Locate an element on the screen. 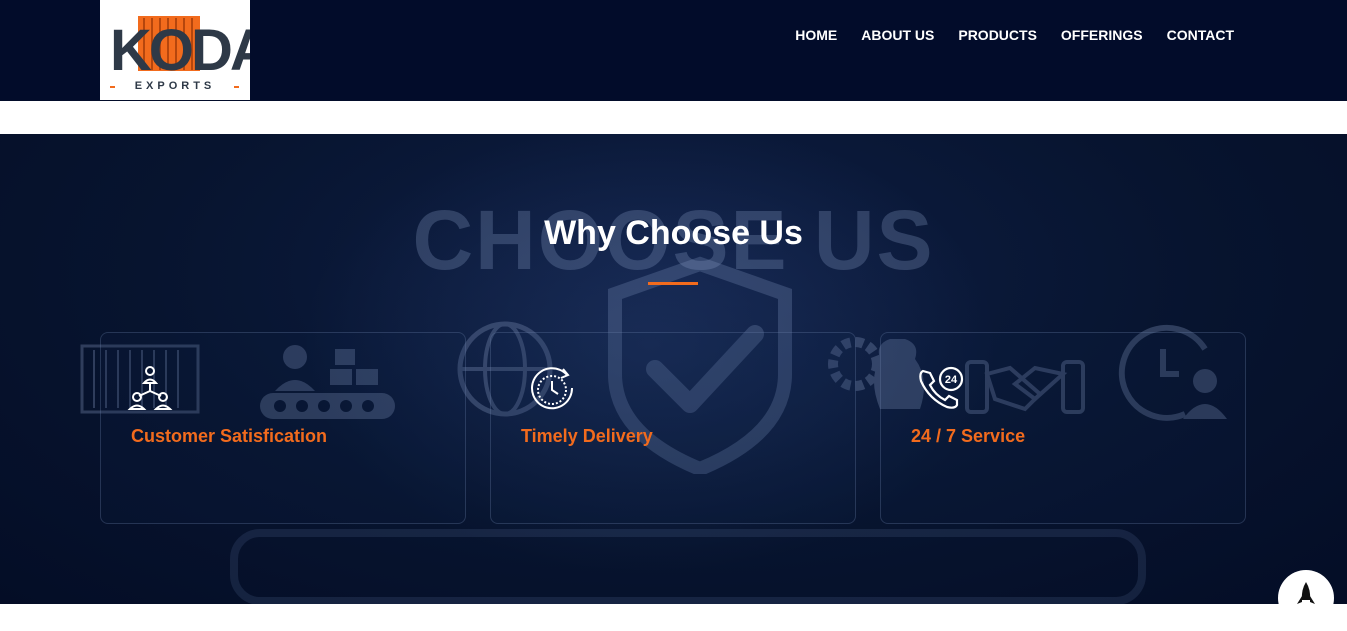 This screenshot has width=1347, height=631. feature-card-24-7-service: 24 24 / 7 Service is located at coordinates (1063, 428).